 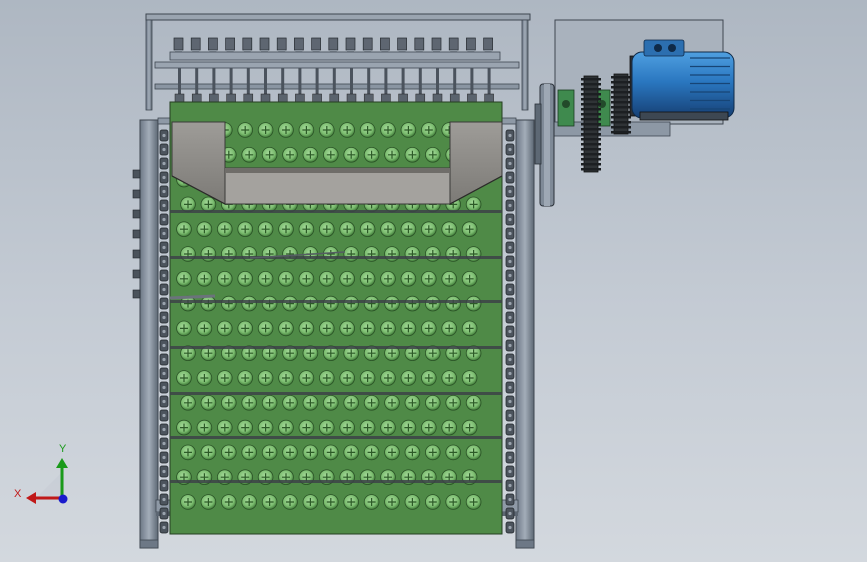 What do you see at coordinates (544, 145) in the screenshot?
I see `drive-sprocket` at bounding box center [544, 145].